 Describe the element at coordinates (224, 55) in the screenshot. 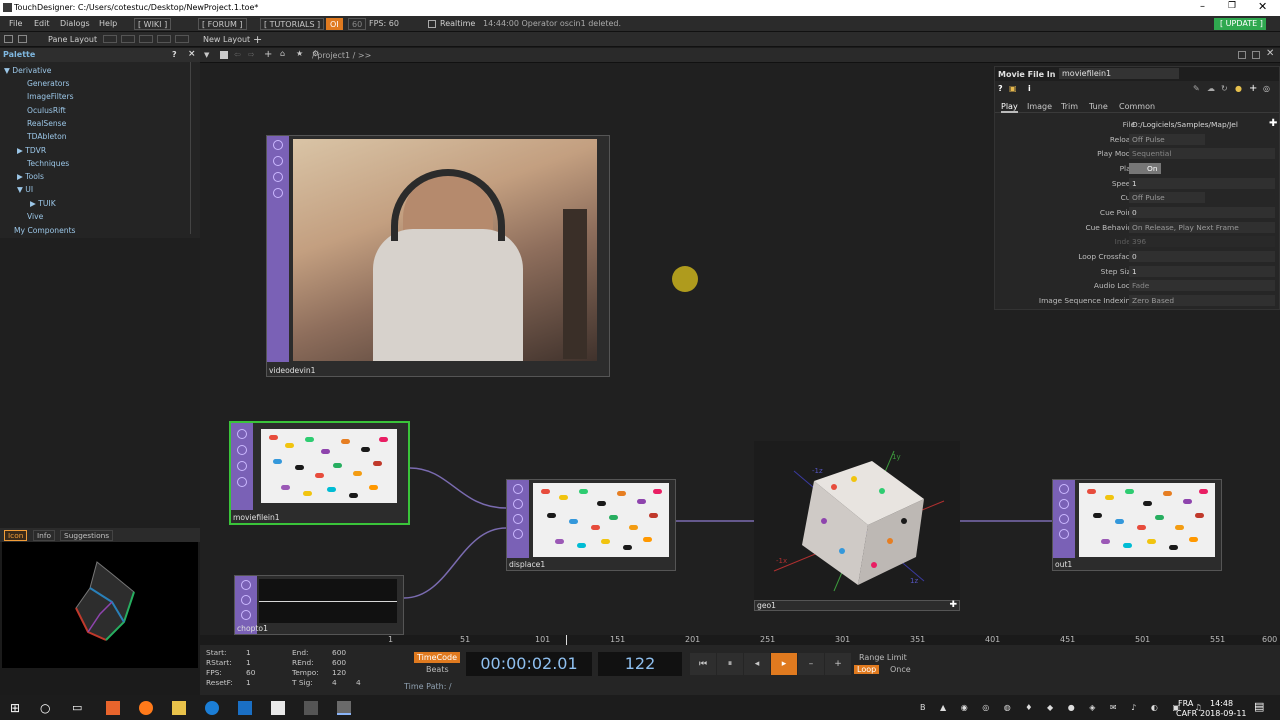

I see `stop-icon` at that location.